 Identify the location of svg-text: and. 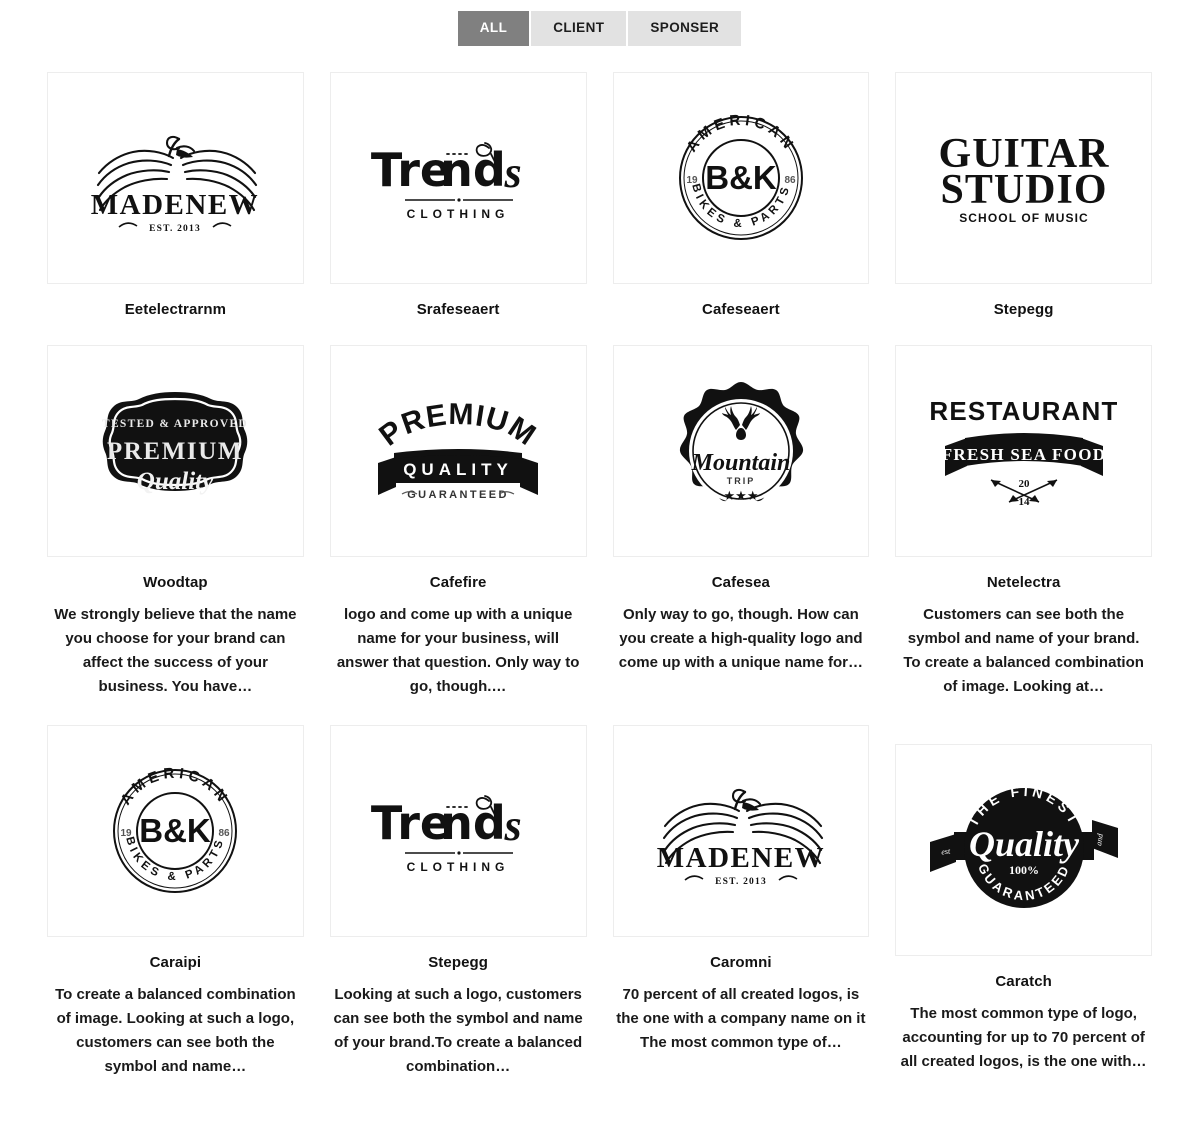
(1099, 839).